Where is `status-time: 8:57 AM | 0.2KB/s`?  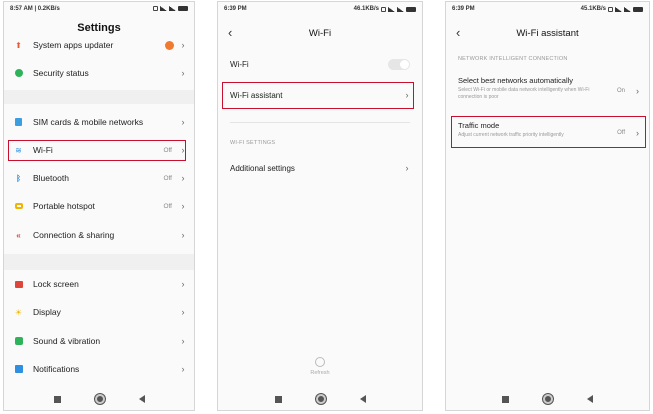 status-time: 8:57 AM | 0.2KB/s is located at coordinates (35, 9).